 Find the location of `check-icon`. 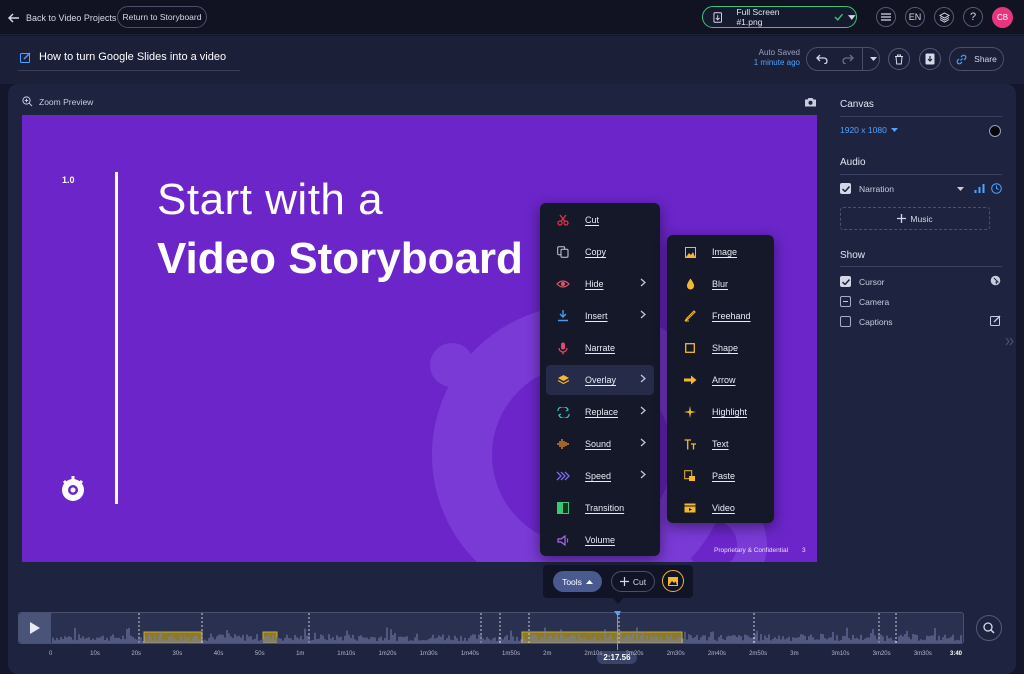

check-icon is located at coordinates (845, 188).